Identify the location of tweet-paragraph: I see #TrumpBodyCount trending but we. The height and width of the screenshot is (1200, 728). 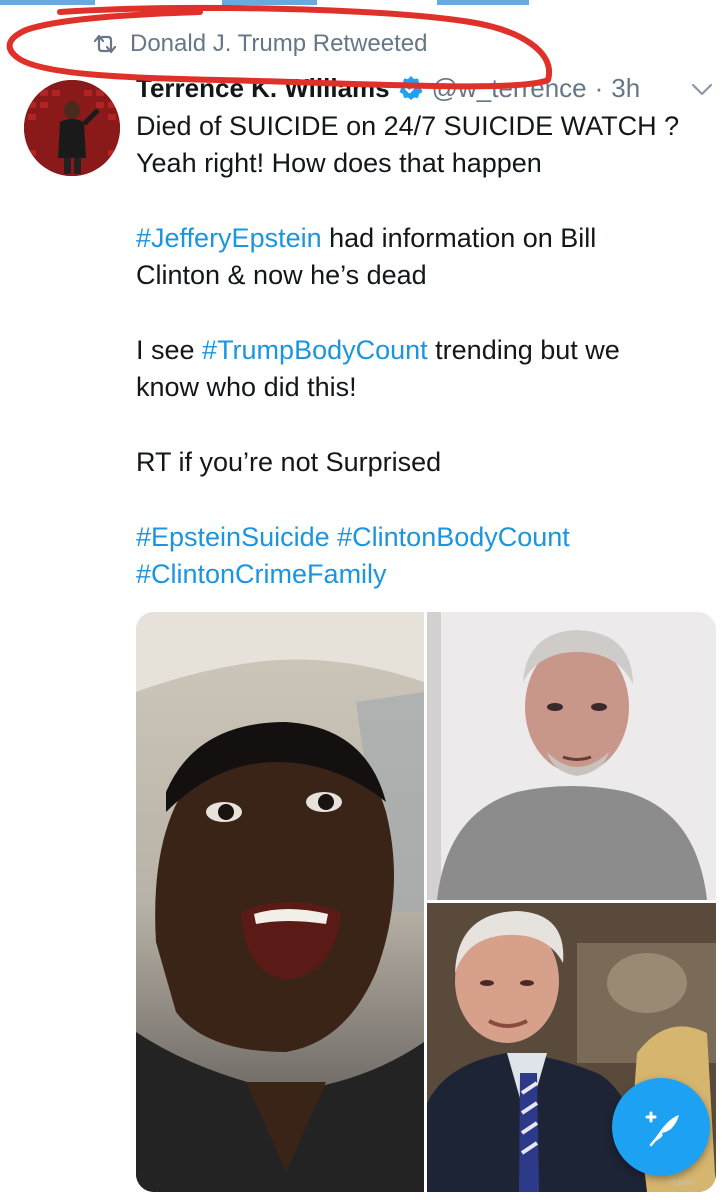
(416, 350).